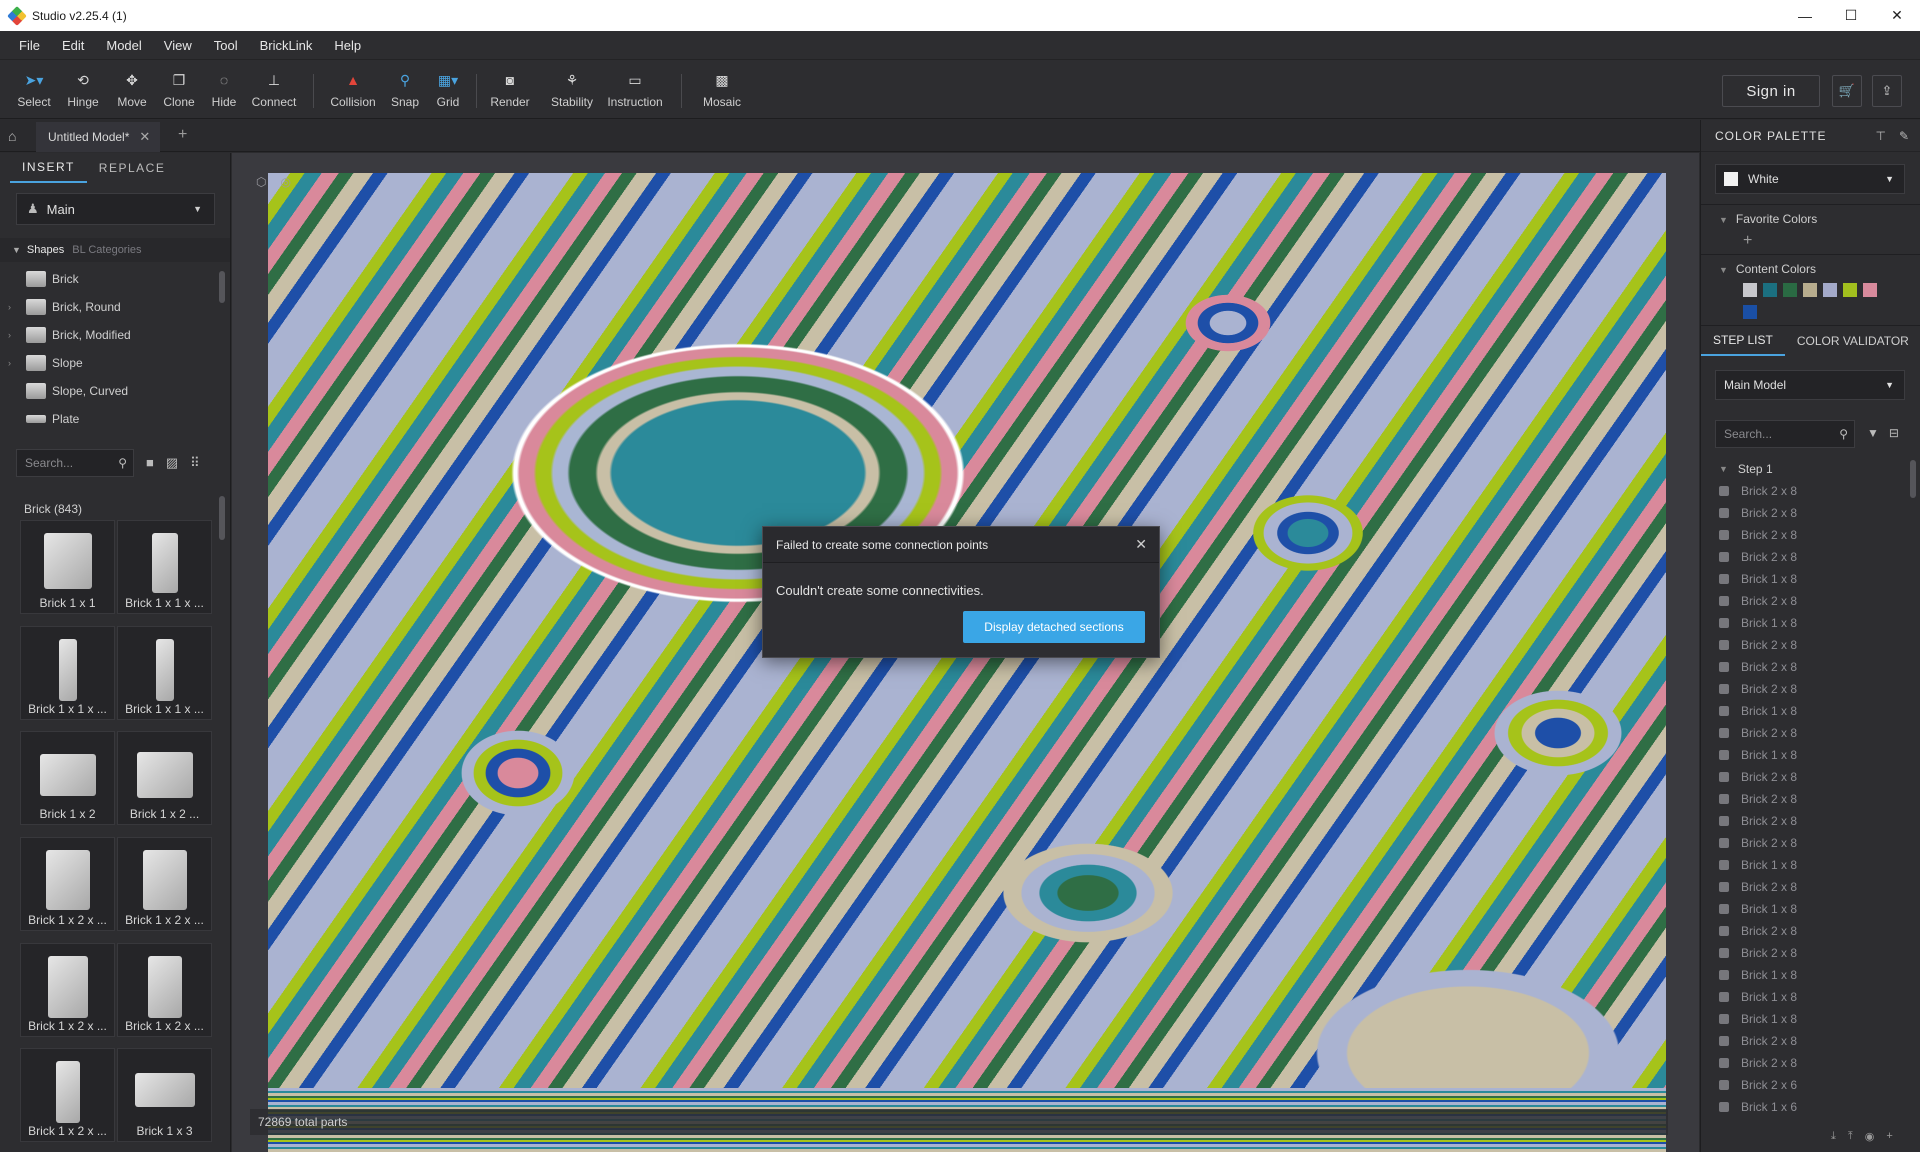 This screenshot has width=1920, height=1152. I want to click on parts-scrollbar, so click(222, 518).